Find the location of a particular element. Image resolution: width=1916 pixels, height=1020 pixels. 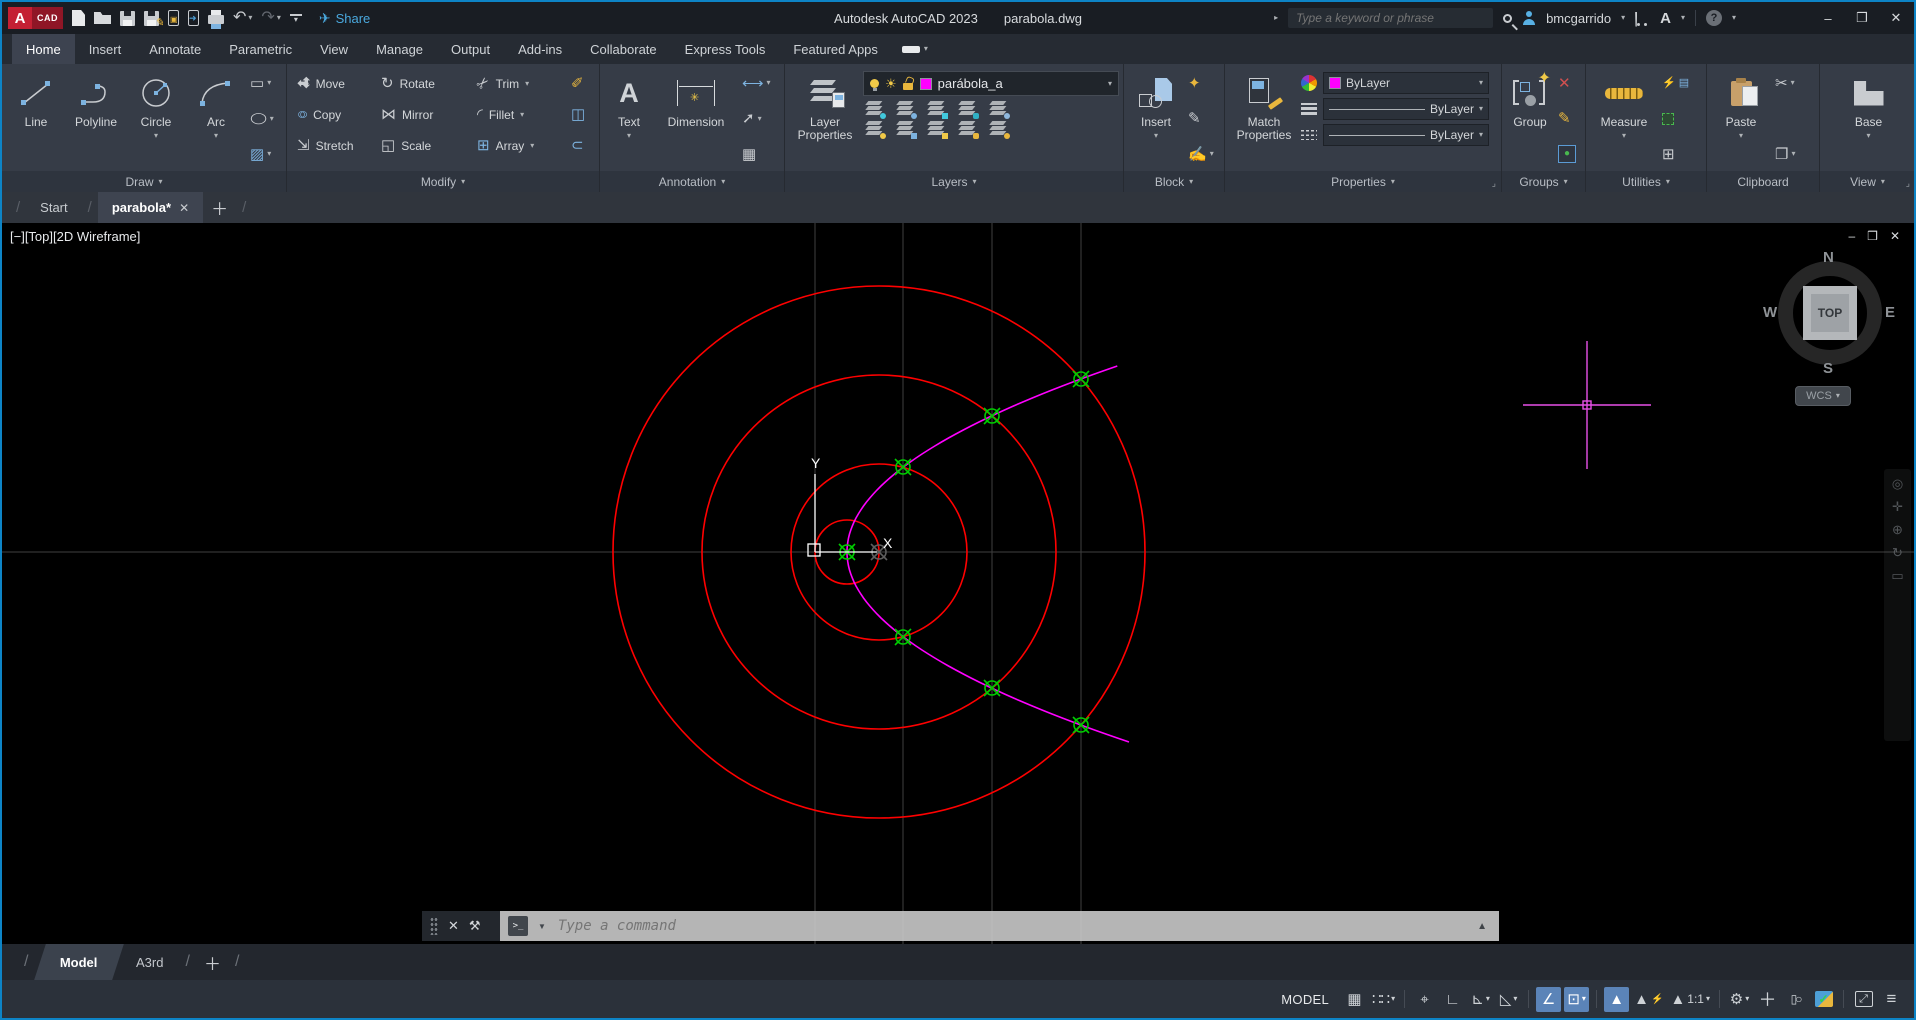

cut-button: ✂ ▾ is located at coordinates (1785, 83).